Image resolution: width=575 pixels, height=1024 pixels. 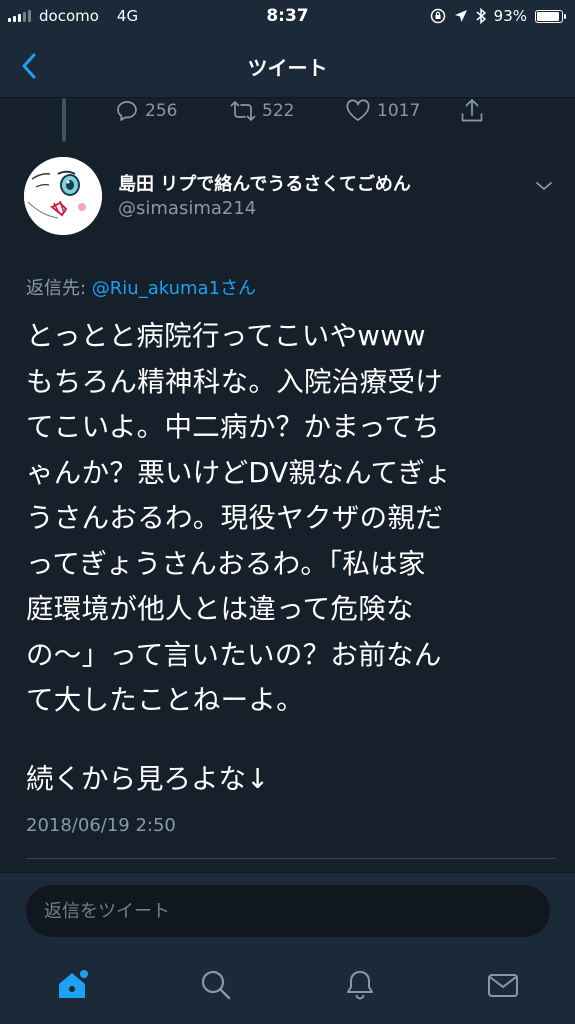 I want to click on nav-bar: ツイート, so click(x=287, y=66).